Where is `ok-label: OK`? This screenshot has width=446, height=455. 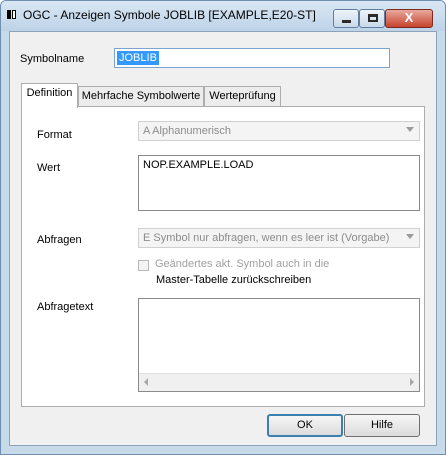
ok-label: OK is located at coordinates (305, 425).